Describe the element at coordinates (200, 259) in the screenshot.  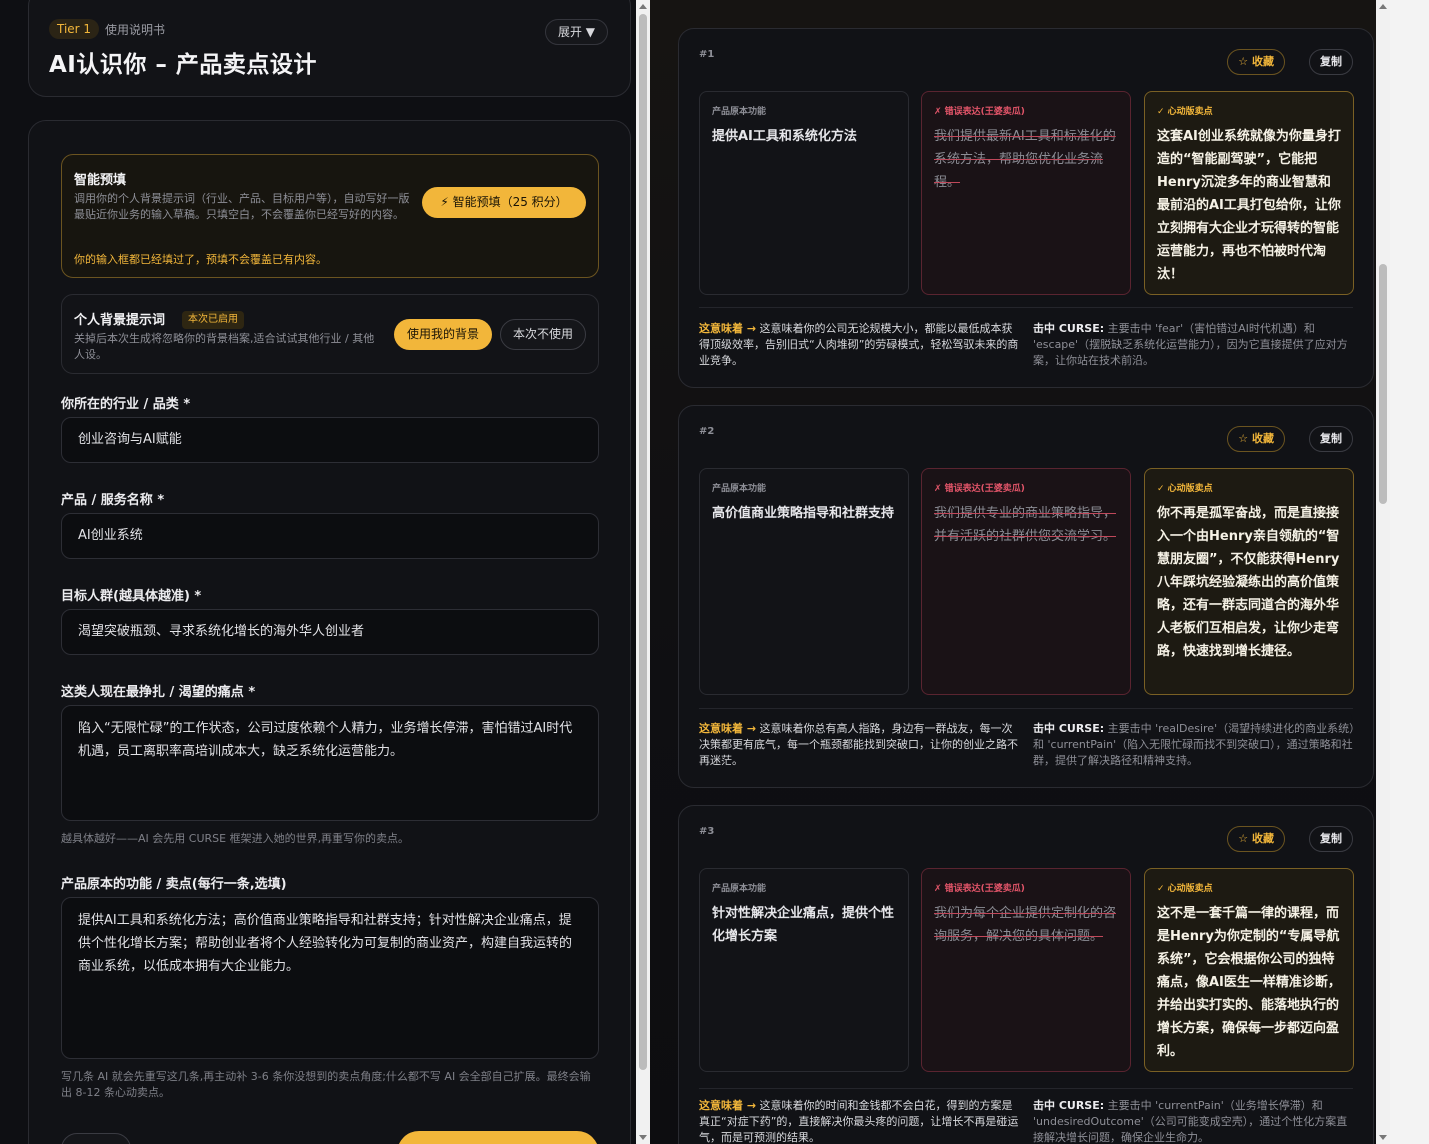
I see `smart-prefill-warning: 你的输入框都已经填过了，预填不会覆盖已有内容。` at that location.